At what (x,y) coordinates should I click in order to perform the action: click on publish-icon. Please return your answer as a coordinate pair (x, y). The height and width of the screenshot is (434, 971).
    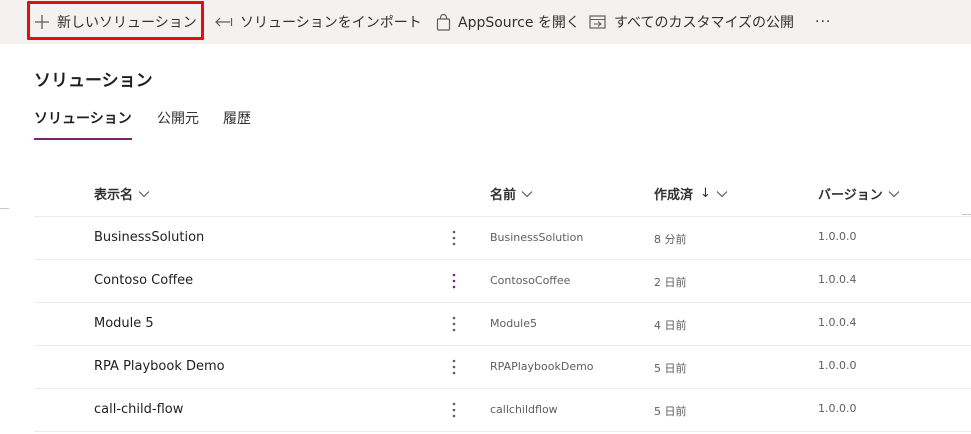
    Looking at the image, I should click on (598, 22).